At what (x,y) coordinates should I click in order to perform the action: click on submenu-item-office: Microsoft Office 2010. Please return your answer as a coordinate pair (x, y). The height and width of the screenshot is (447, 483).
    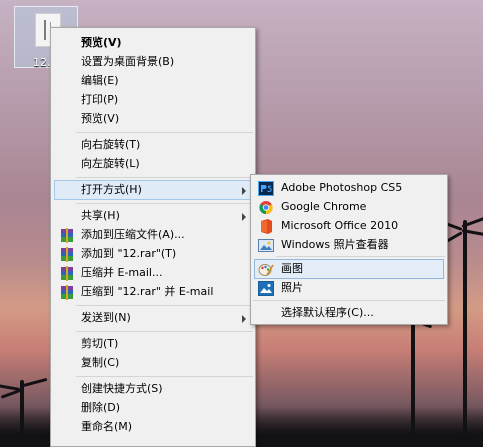
    Looking at the image, I should click on (349, 226).